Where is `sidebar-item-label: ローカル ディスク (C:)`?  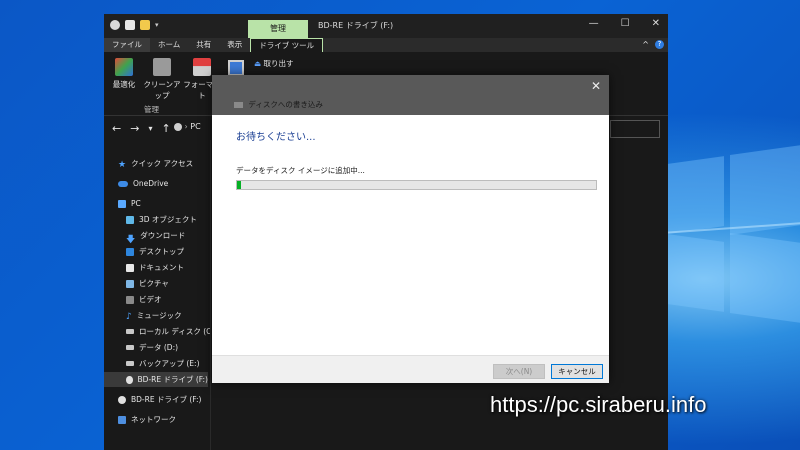
sidebar-item-label: ローカル ディスク (C:) is located at coordinates (178, 331).